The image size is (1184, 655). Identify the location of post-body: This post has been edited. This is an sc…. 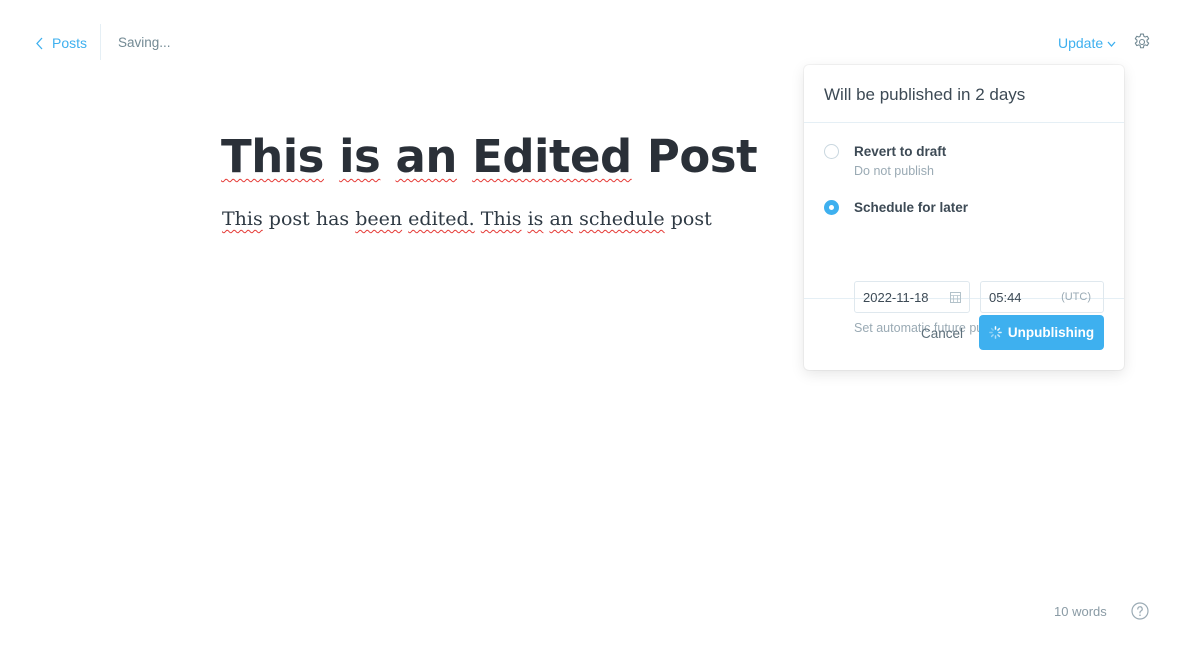
(467, 219).